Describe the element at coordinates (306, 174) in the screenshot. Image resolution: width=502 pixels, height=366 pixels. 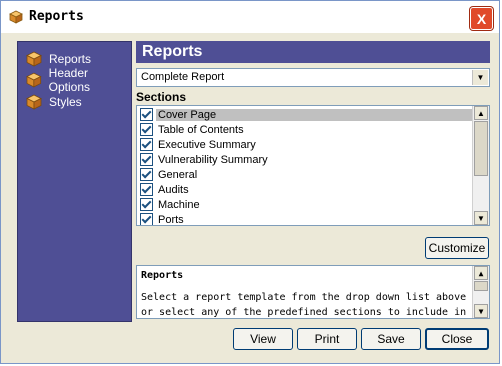
I see `list-item: General` at that location.